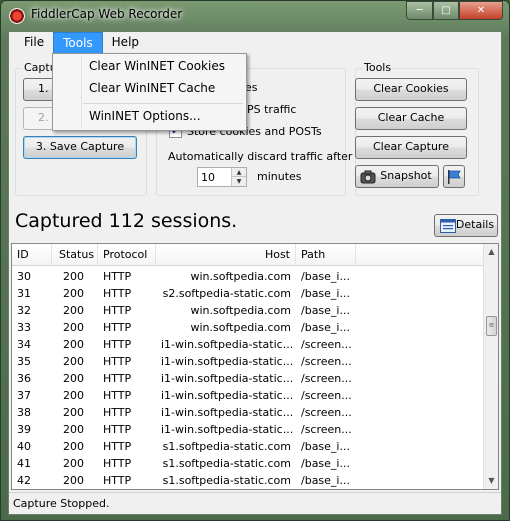  Describe the element at coordinates (491, 252) in the screenshot. I see `scroll-up-arrow-icon: ▲` at that location.